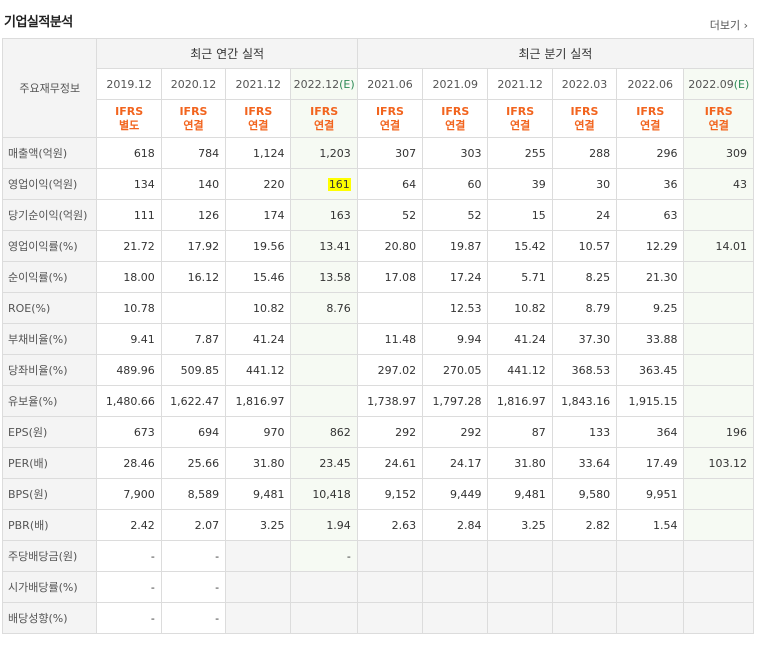 This screenshot has width=758, height=654. Describe the element at coordinates (258, 308) in the screenshot. I see `table-cell: 10.82` at that location.